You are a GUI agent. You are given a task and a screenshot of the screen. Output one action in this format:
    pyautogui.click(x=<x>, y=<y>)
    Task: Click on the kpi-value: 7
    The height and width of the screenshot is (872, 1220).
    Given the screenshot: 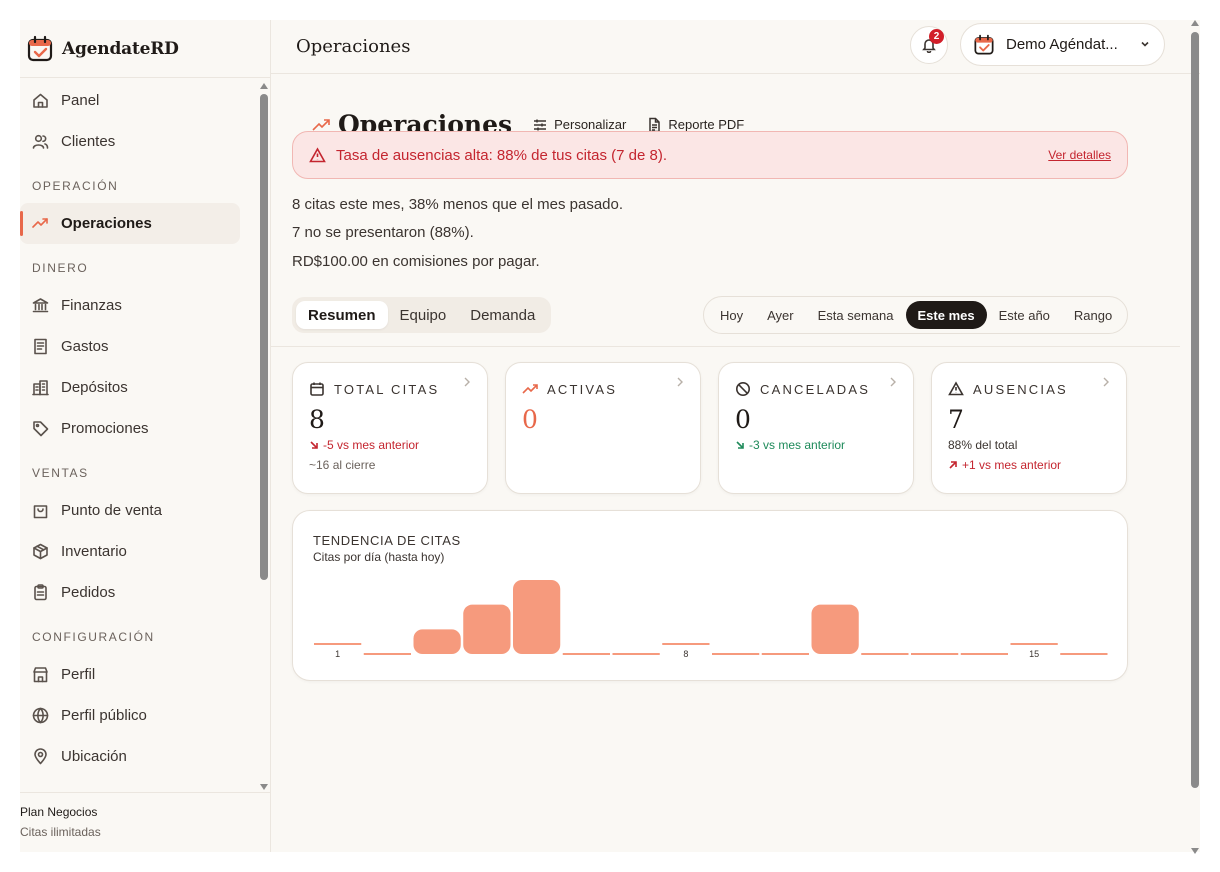 What is the action you would take?
    pyautogui.click(x=956, y=419)
    